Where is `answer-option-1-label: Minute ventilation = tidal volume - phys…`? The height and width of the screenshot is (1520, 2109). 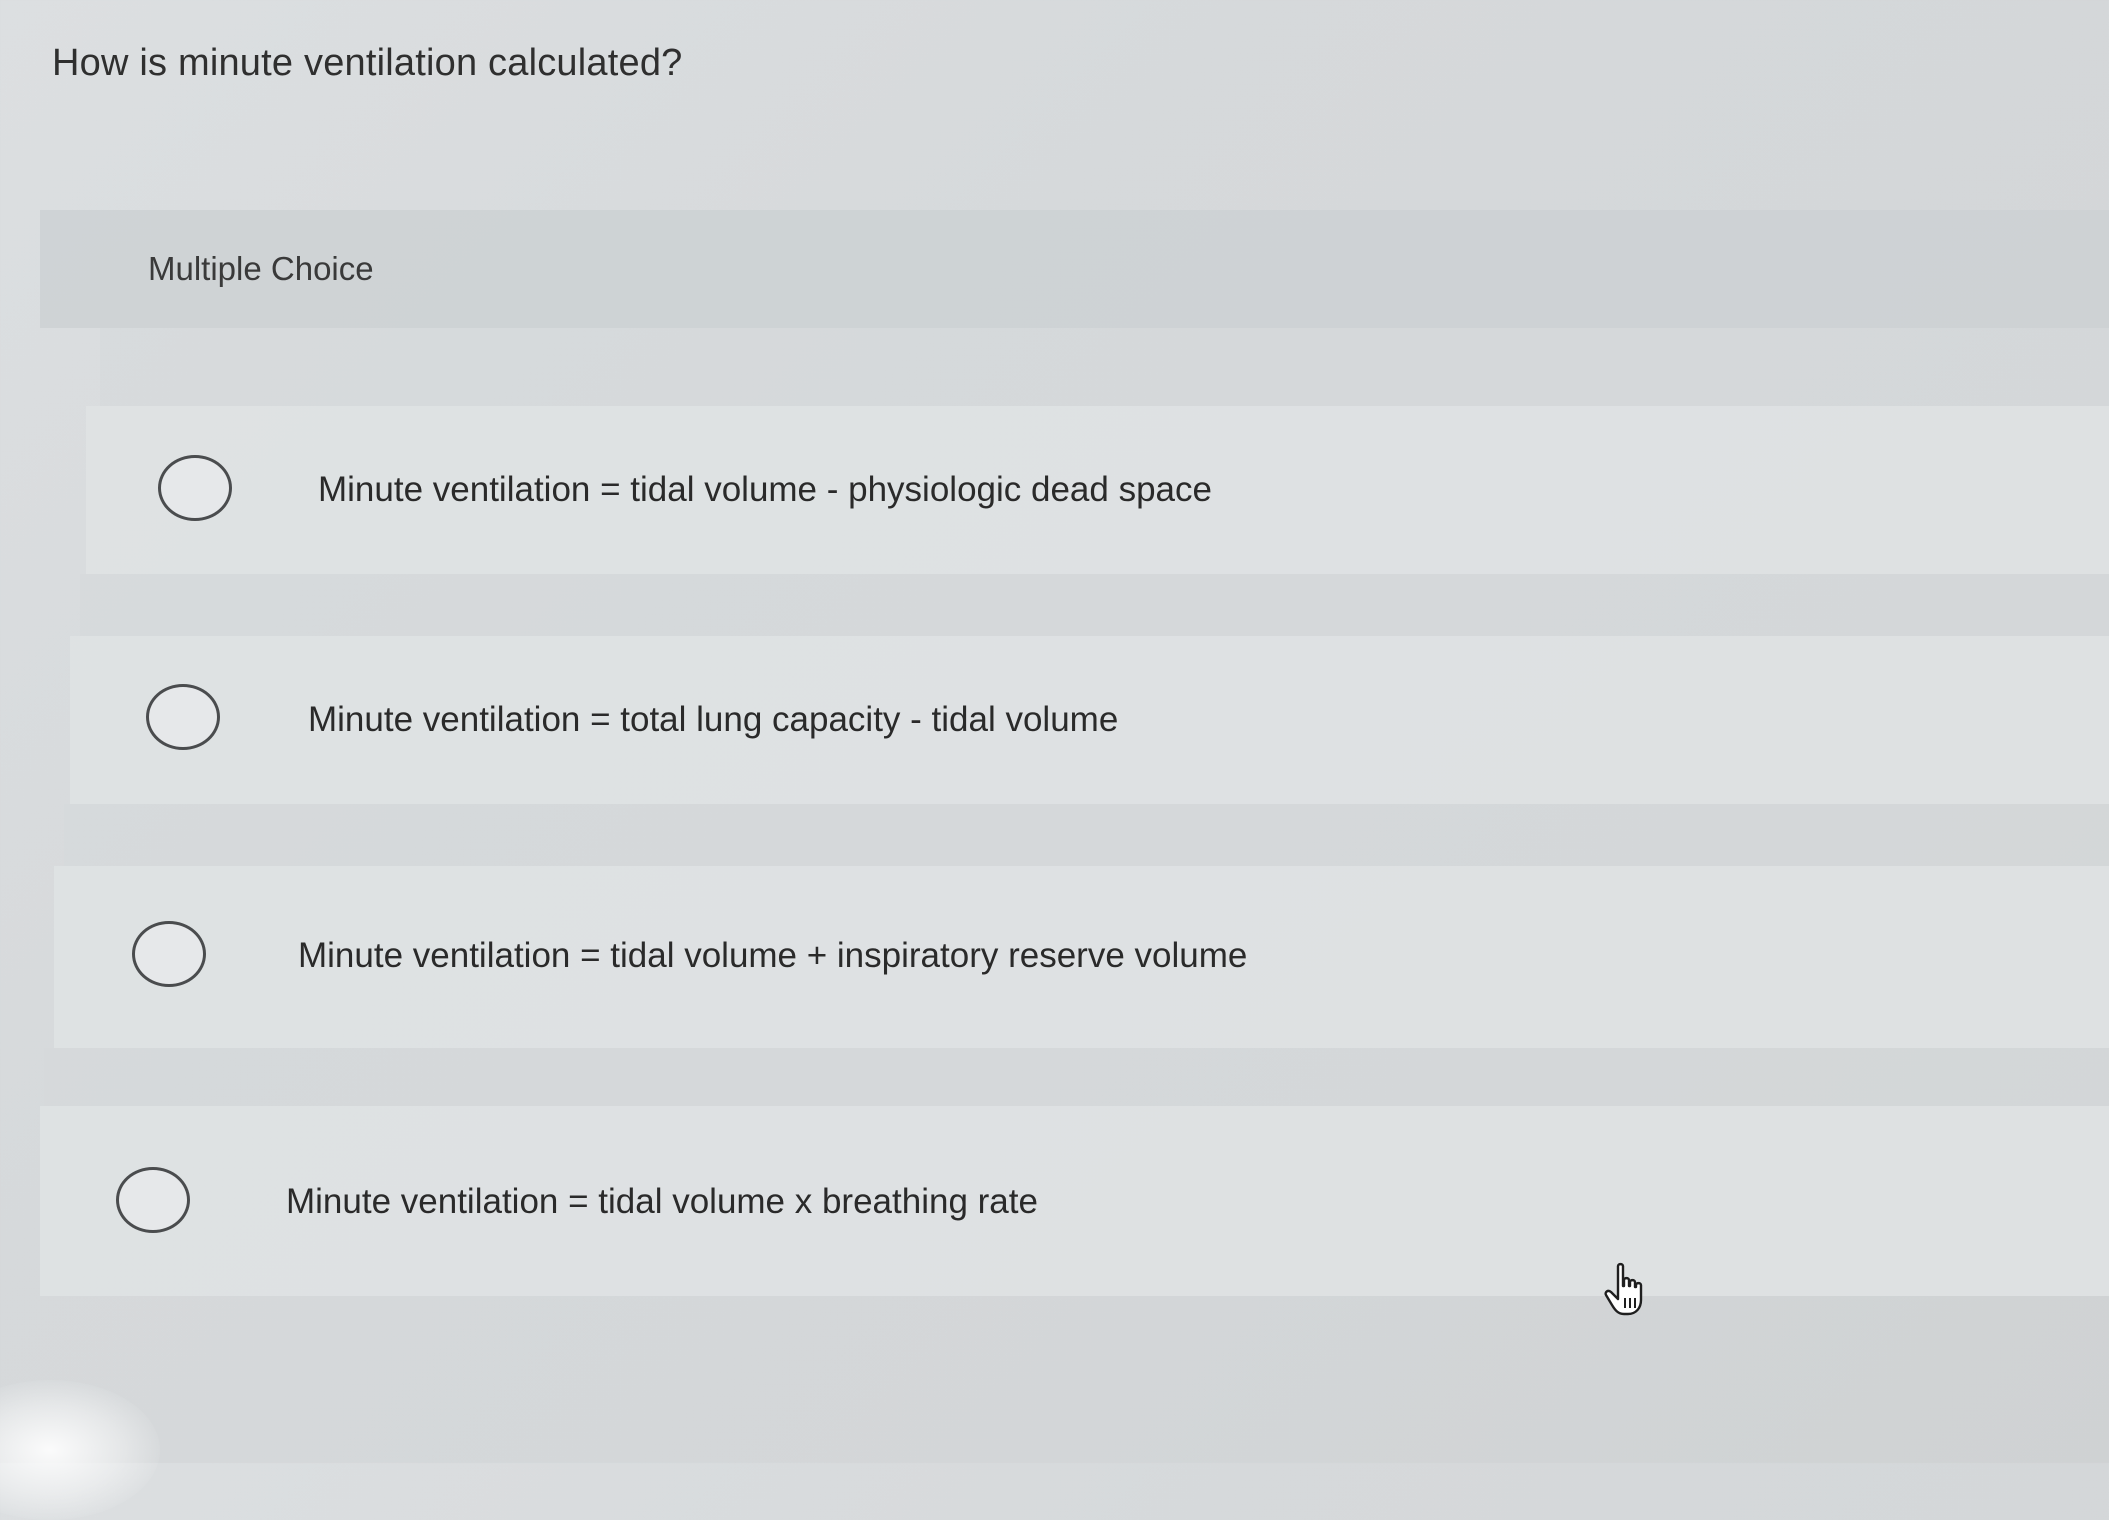 answer-option-1-label: Minute ventilation = tidal volume - phys… is located at coordinates (765, 490).